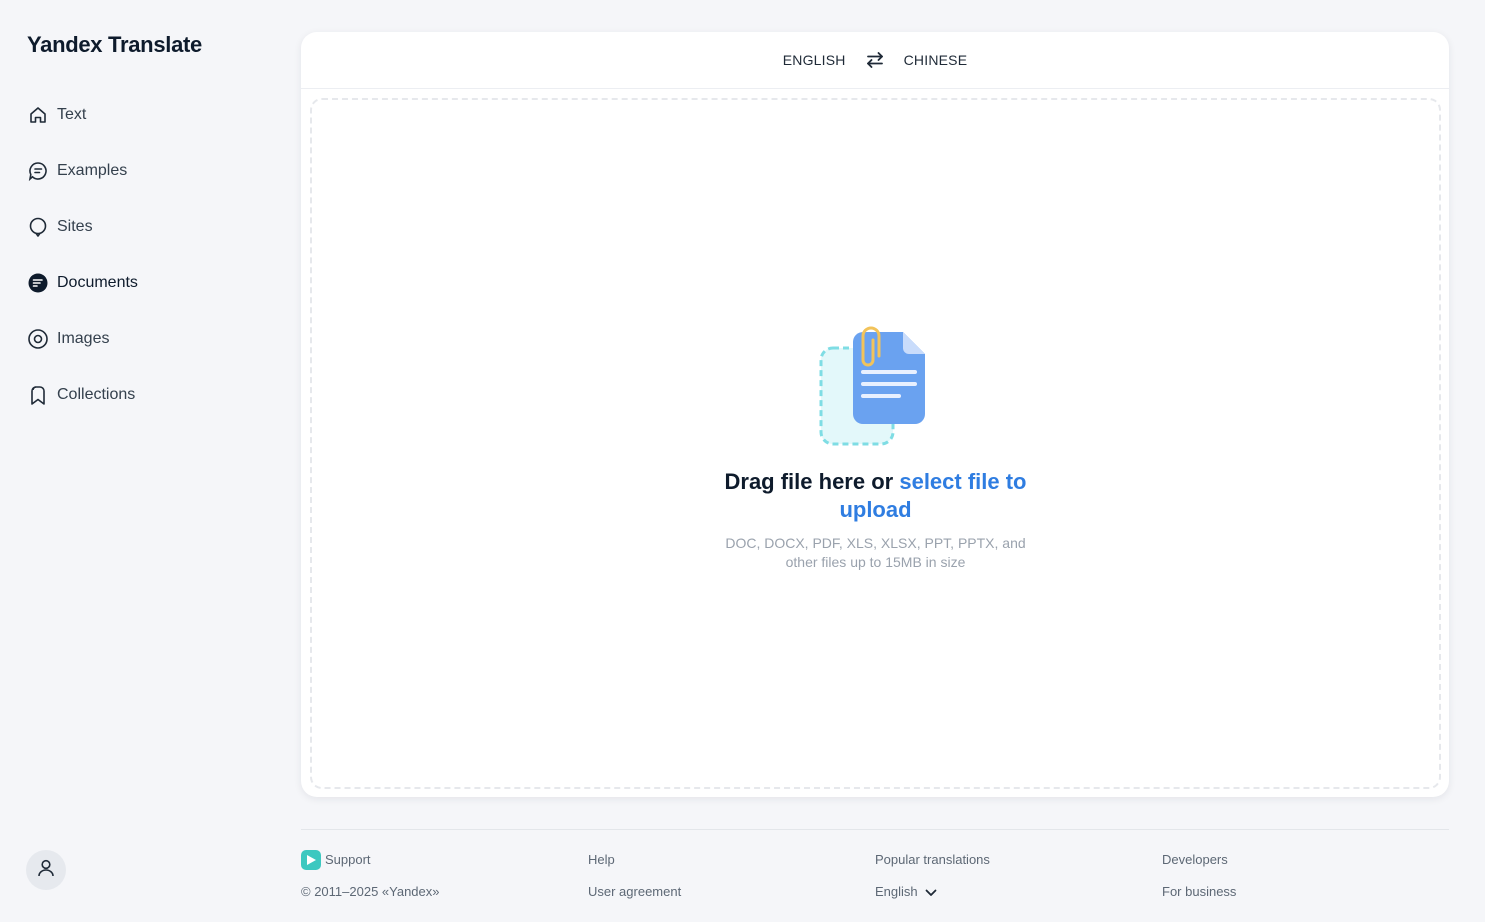 The image size is (1485, 922). What do you see at coordinates (1199, 892) in the screenshot?
I see `for-business-link: For business` at bounding box center [1199, 892].